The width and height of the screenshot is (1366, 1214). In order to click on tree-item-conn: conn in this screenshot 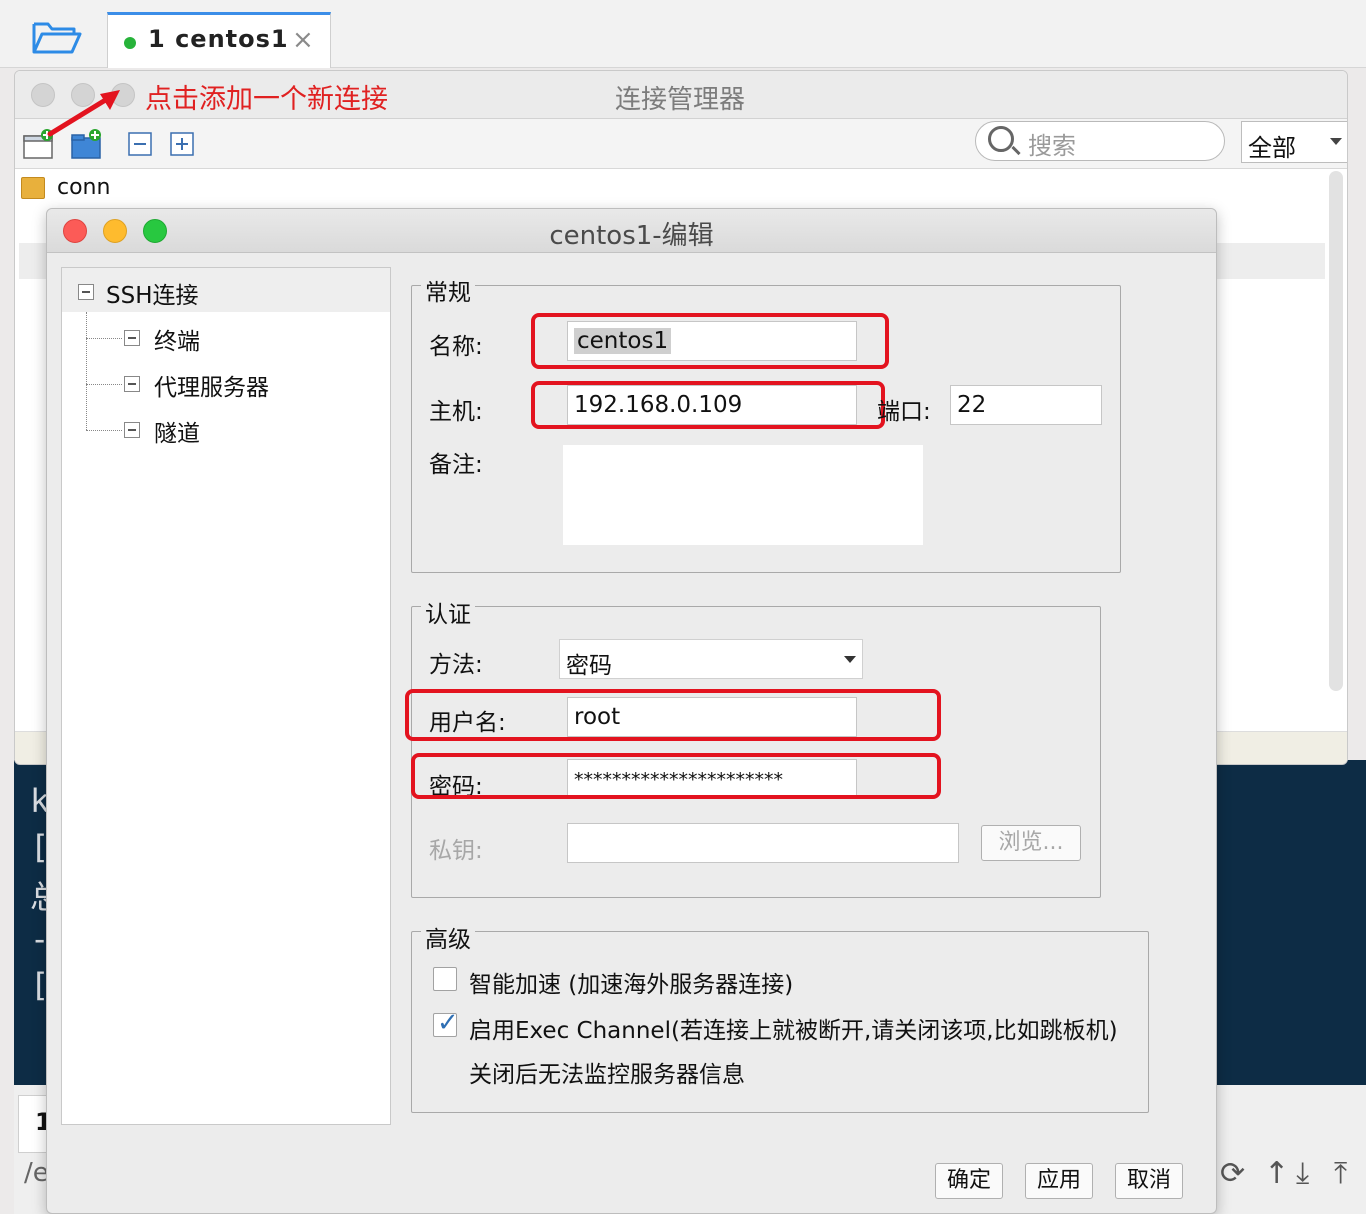, I will do `click(65, 187)`.